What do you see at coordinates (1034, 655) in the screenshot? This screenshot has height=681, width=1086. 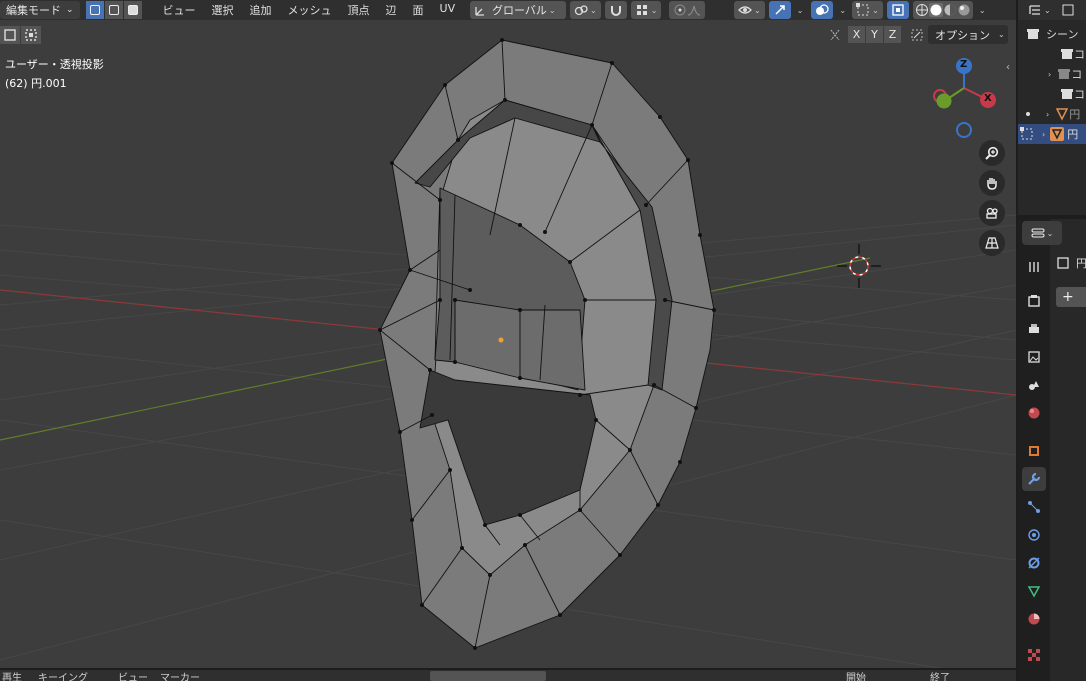 I see `tab-texture` at bounding box center [1034, 655].